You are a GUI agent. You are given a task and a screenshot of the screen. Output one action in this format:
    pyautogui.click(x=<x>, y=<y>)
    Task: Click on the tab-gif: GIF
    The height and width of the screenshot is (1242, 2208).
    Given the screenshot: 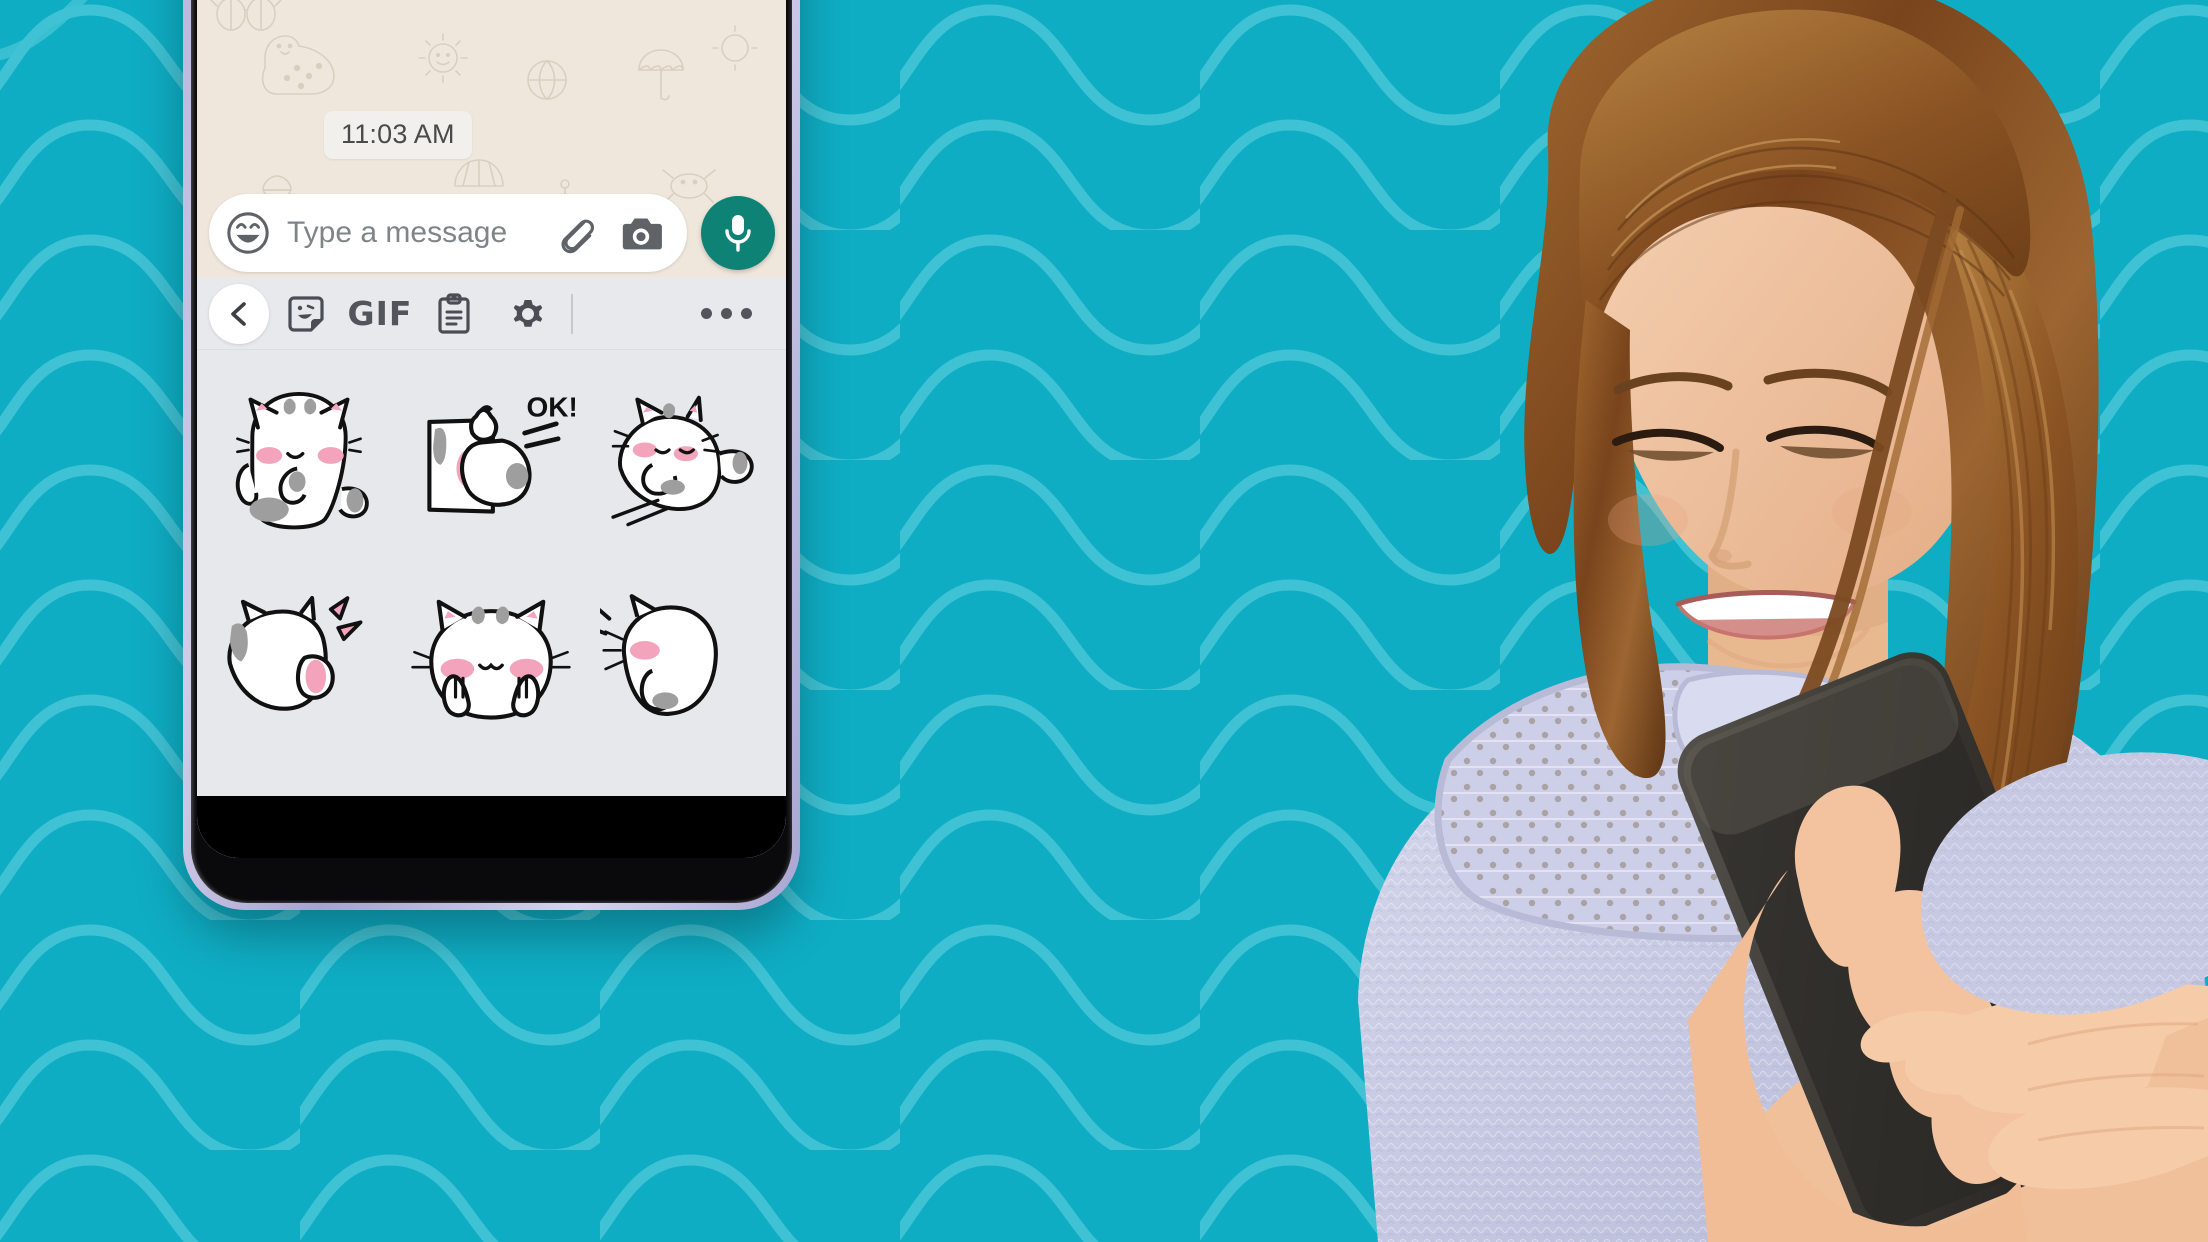 What is the action you would take?
    pyautogui.click(x=380, y=314)
    